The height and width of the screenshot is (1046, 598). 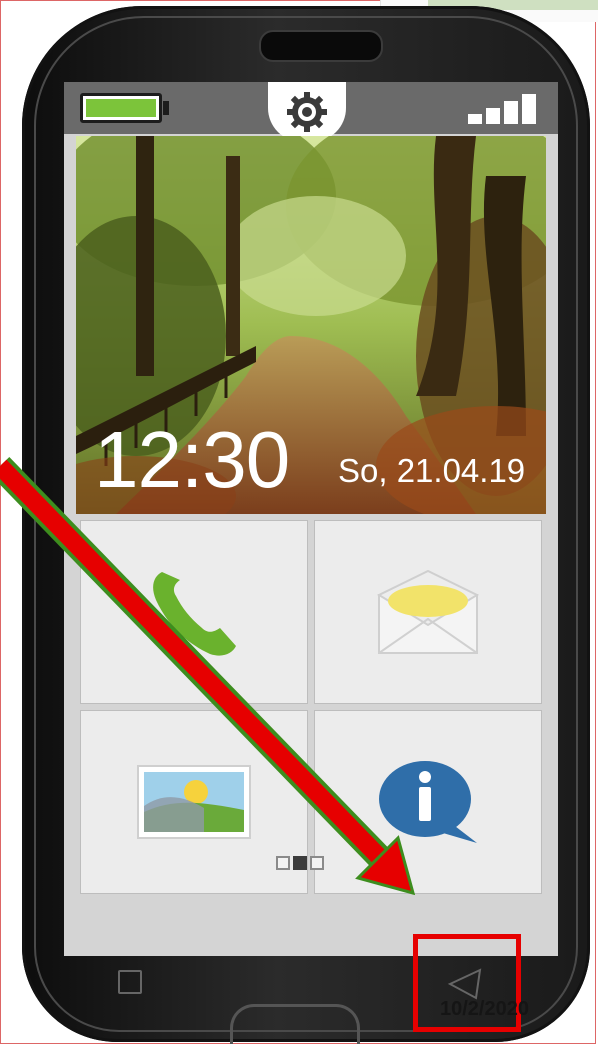 I want to click on page-indicator, so click(x=300, y=863).